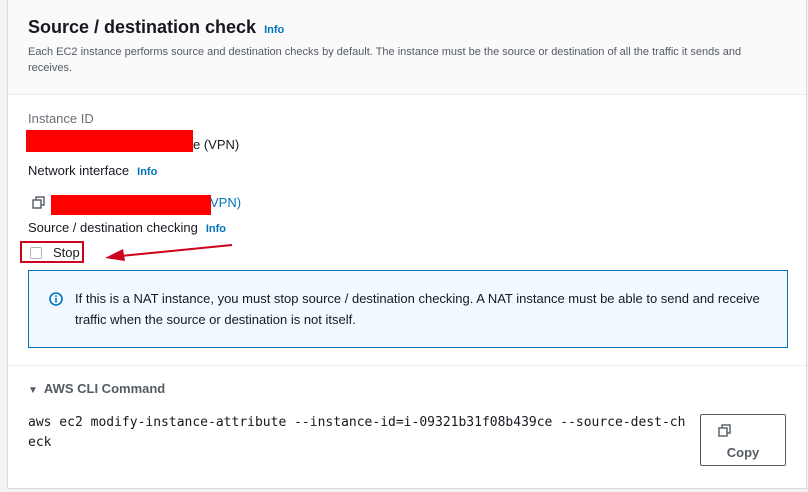  I want to click on divider, so click(407, 365).